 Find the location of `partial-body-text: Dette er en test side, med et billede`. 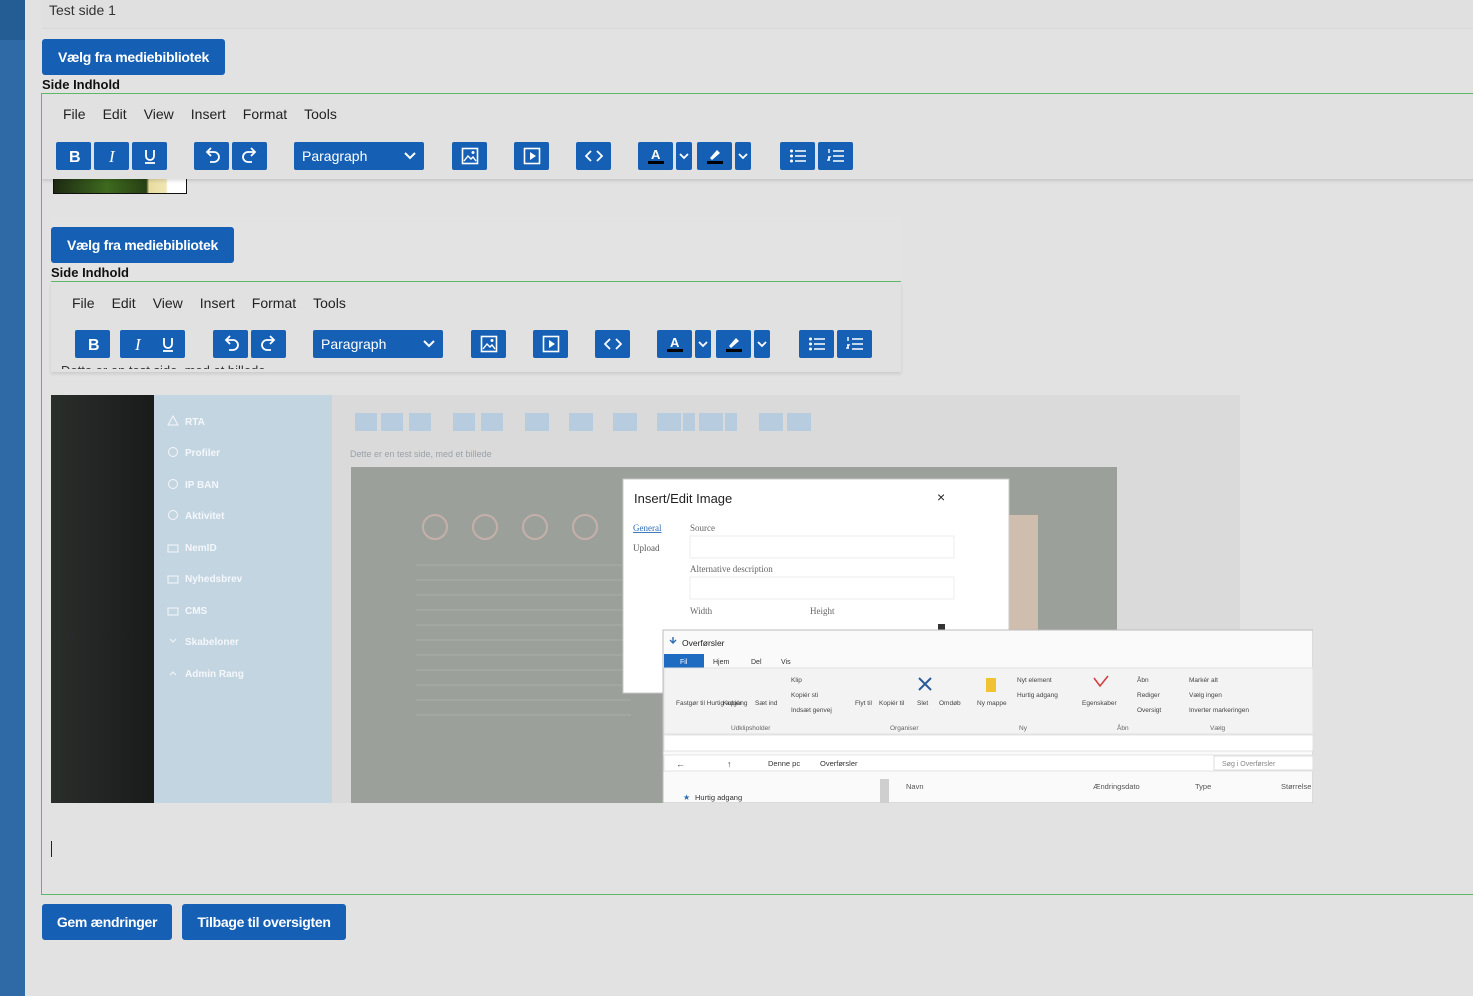

partial-body-text: Dette er en test side, med et billede is located at coordinates (163, 364).